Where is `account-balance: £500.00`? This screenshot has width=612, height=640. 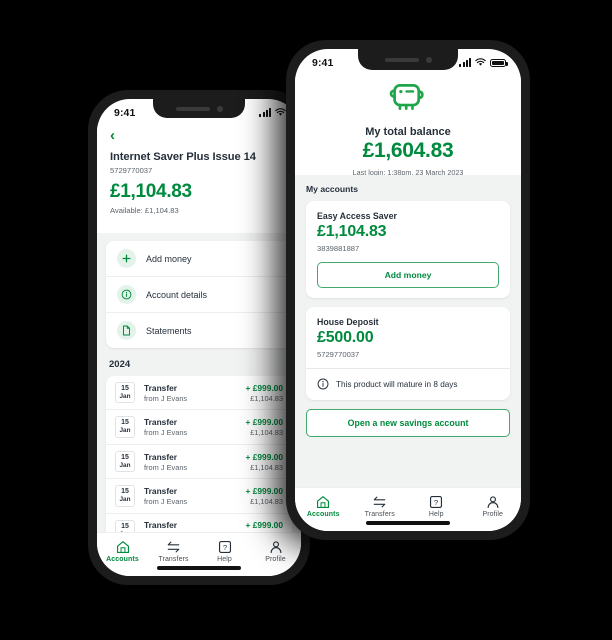 account-balance: £500.00 is located at coordinates (345, 337).